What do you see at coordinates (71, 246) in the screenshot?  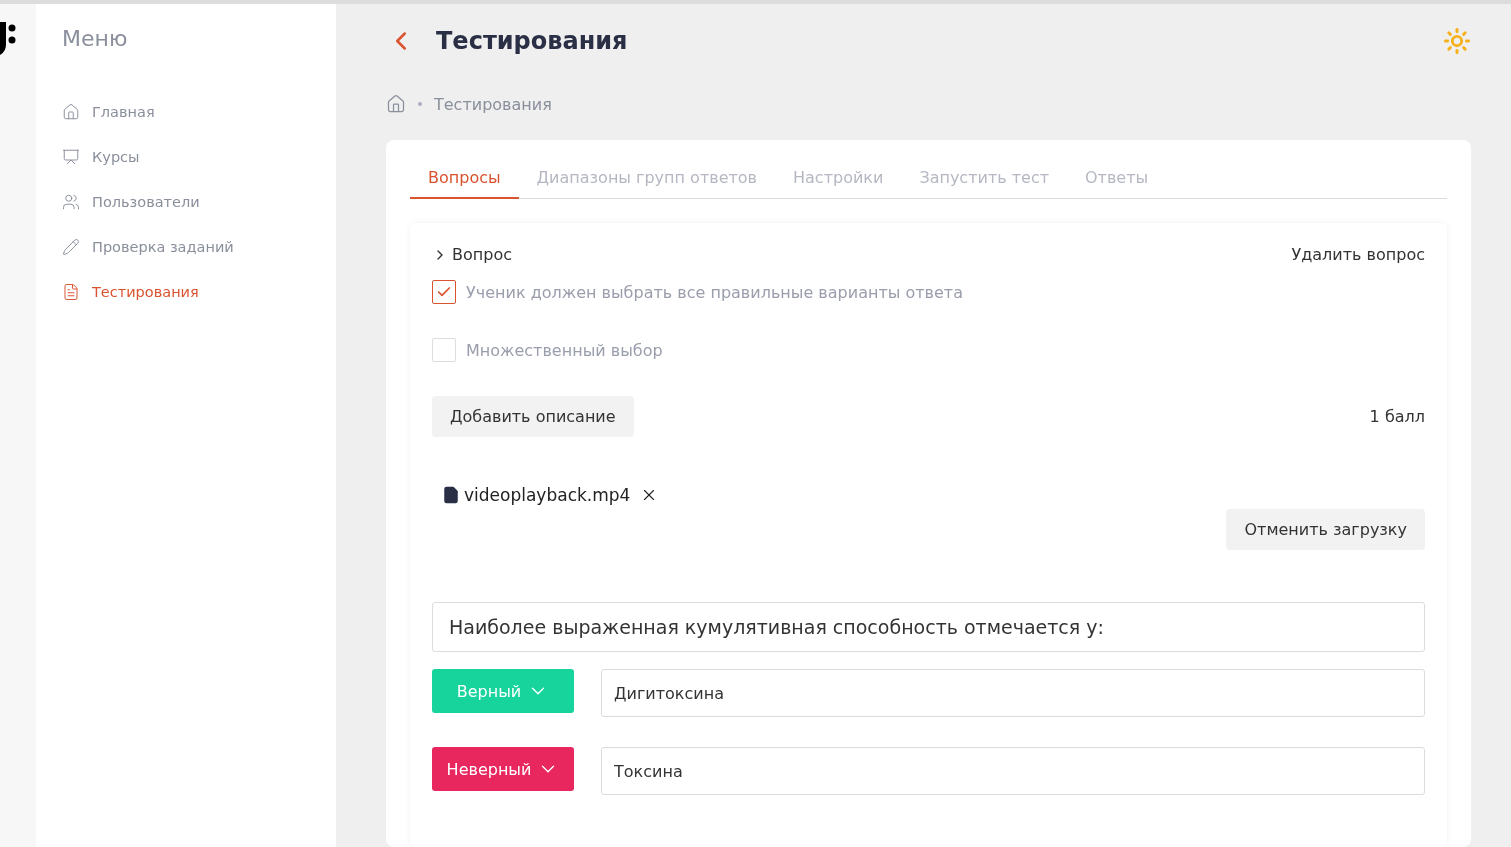 I see `pencil-icon` at bounding box center [71, 246].